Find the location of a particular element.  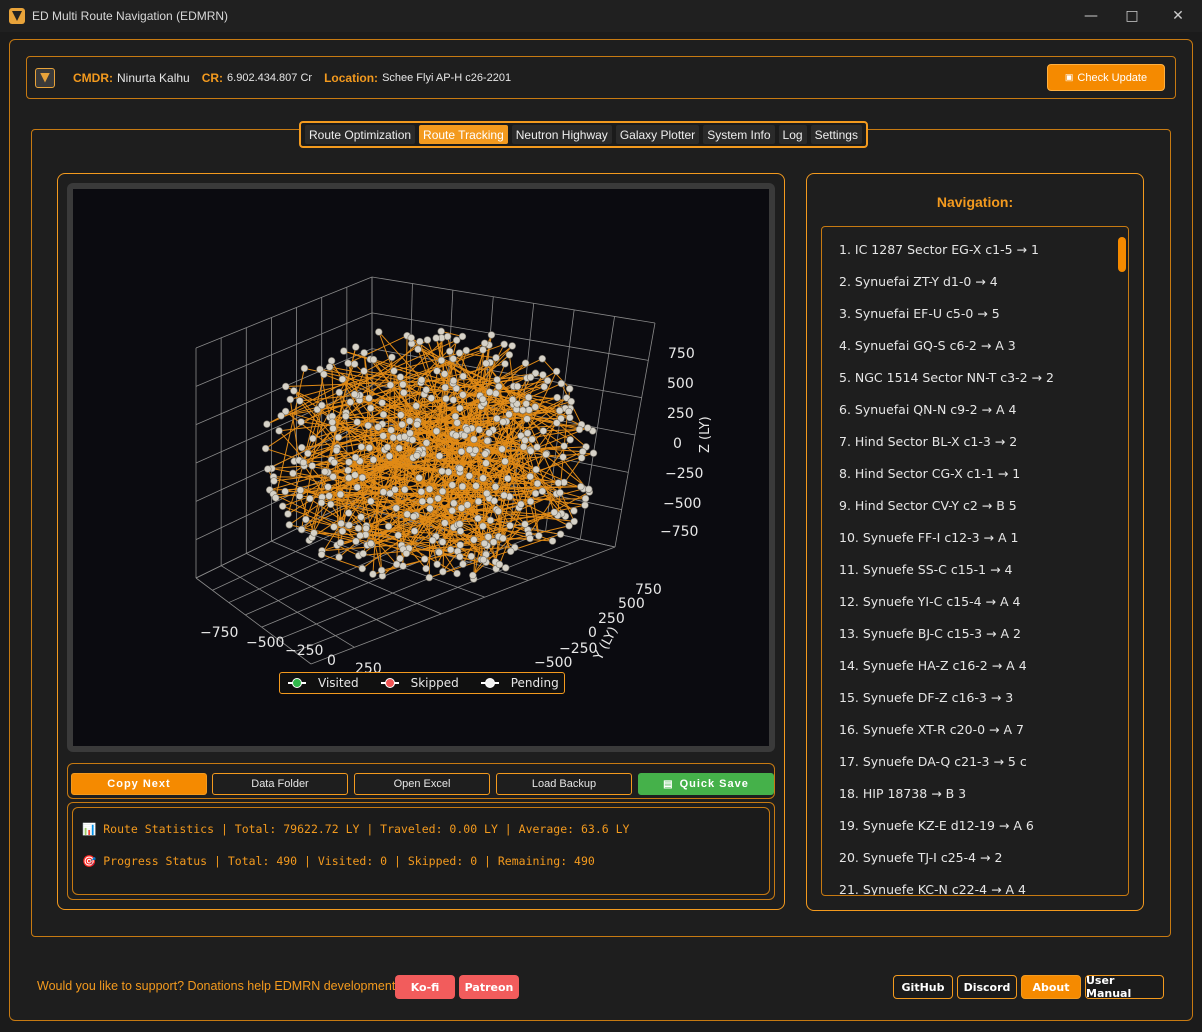

discord-button: Discord is located at coordinates (987, 987).